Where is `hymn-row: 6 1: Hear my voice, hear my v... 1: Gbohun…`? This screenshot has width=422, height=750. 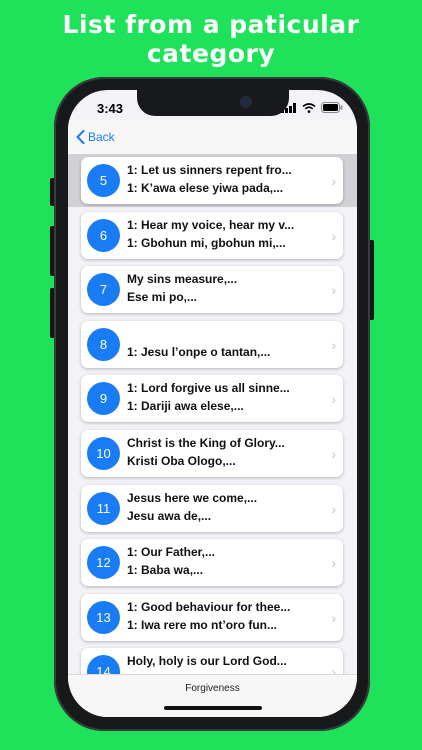 hymn-row: 6 1: Hear my voice, hear my v... 1: Gbohun… is located at coordinates (212, 235).